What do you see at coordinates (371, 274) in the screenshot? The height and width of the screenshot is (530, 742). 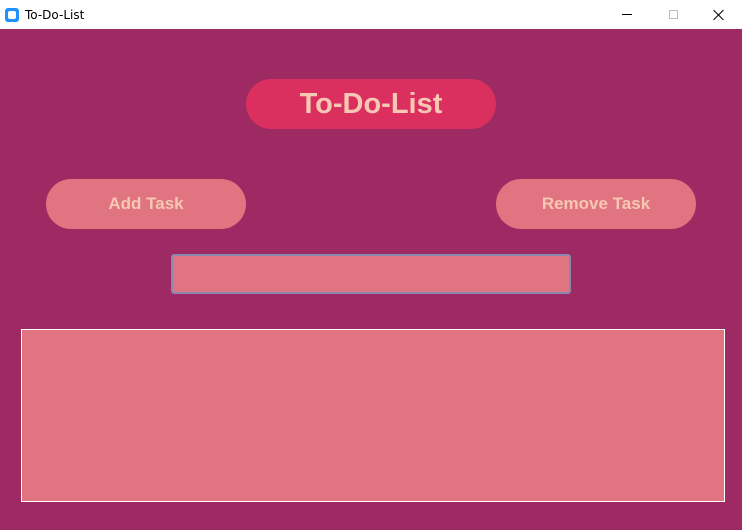 I see `task-input` at bounding box center [371, 274].